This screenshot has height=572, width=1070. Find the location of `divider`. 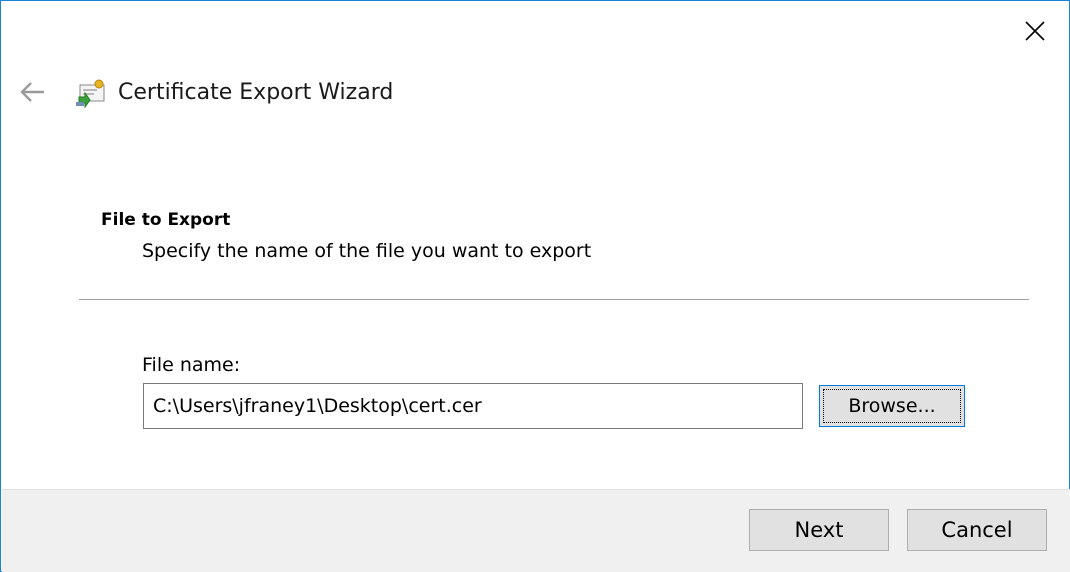

divider is located at coordinates (554, 299).